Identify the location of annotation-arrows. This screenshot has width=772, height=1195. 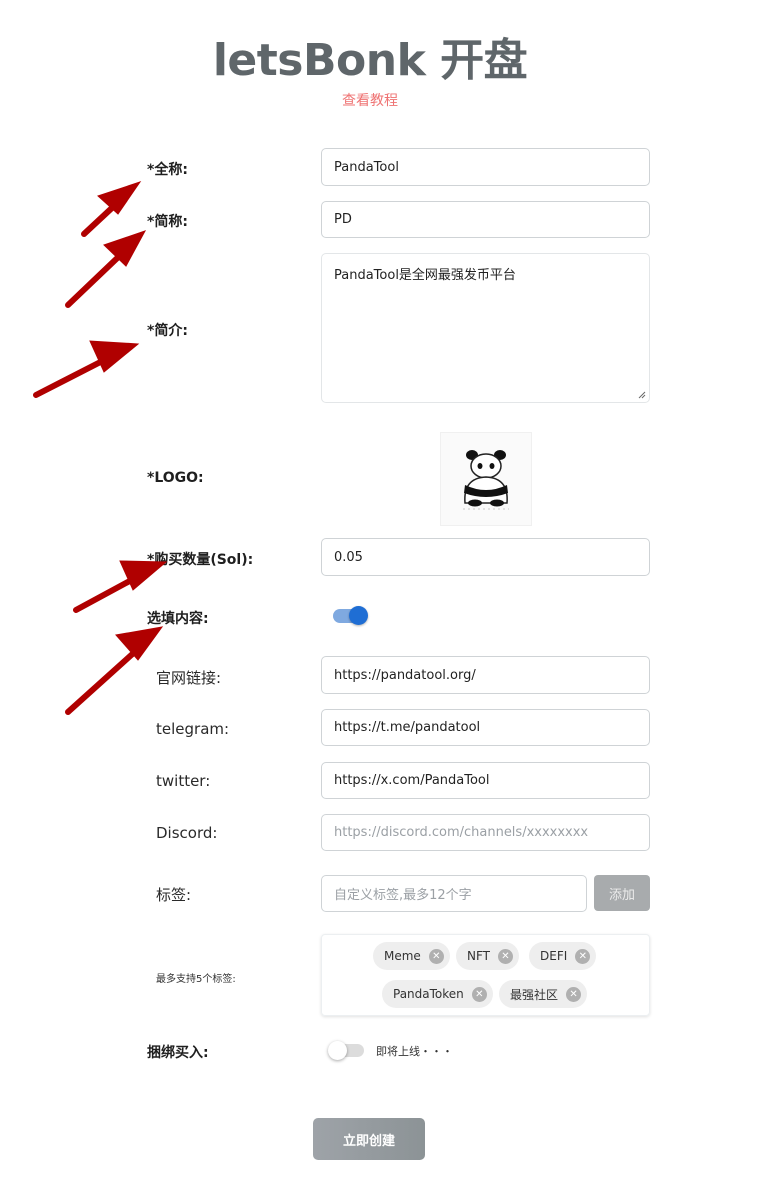
(100, 448).